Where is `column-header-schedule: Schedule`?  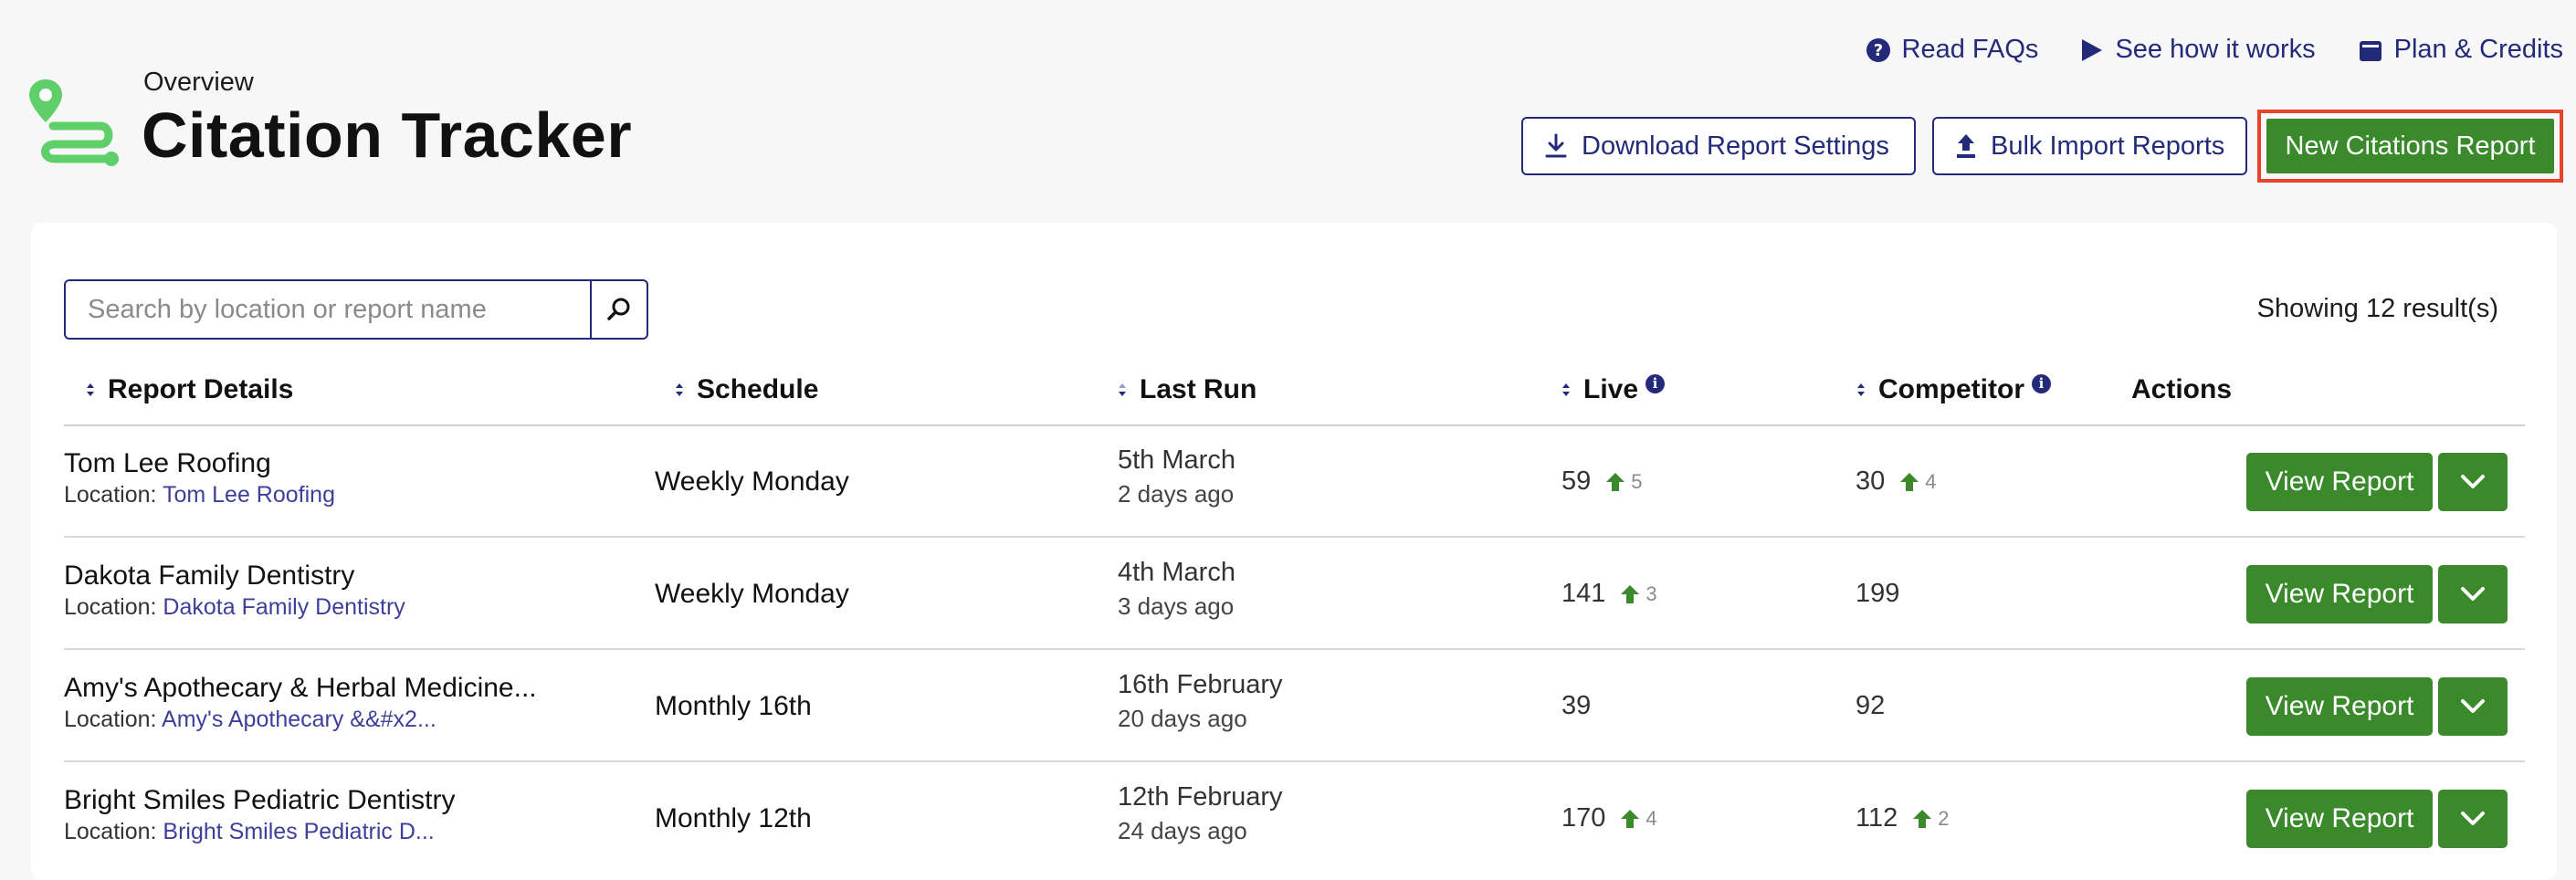 column-header-schedule: Schedule is located at coordinates (746, 389).